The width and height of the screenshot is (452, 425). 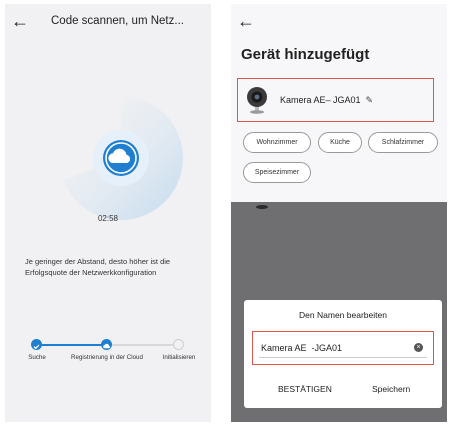 I want to click on room-chip-bedroom: Schlafzimmer, so click(x=403, y=142).